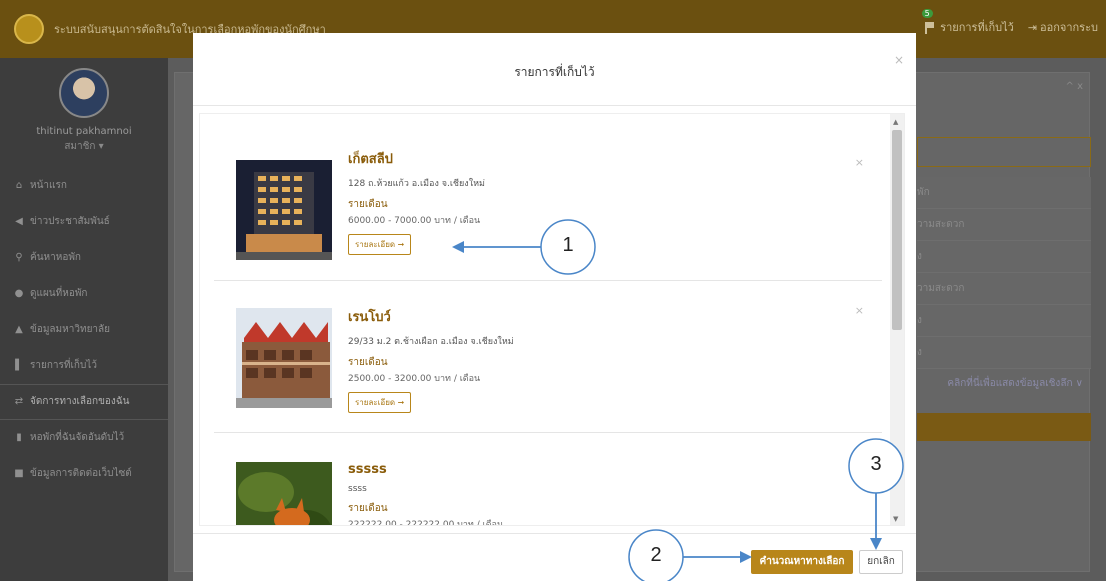 This screenshot has width=1106, height=581. What do you see at coordinates (414, 221) in the screenshot?
I see `dorm-price: 6000.00 - 7000.00 บาท / เดือน` at bounding box center [414, 221].